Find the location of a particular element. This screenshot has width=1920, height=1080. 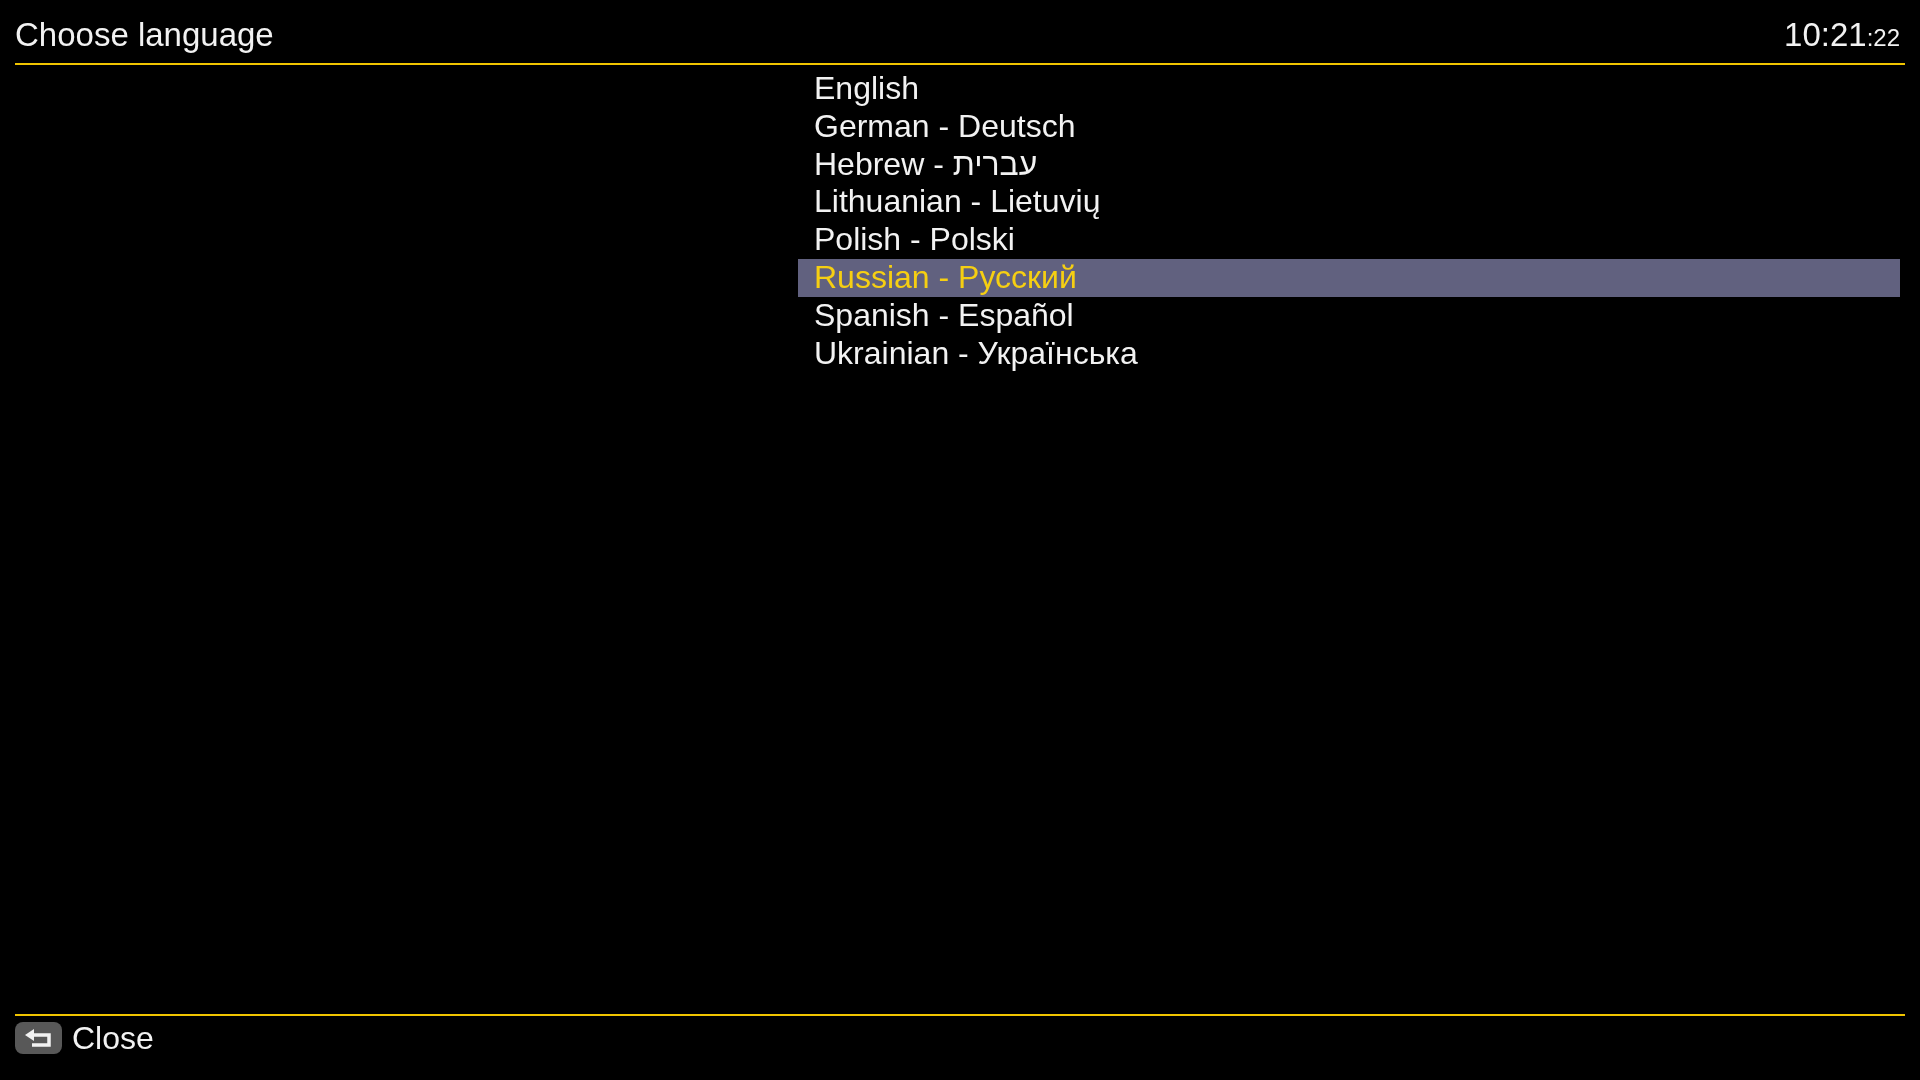

back-key-icon is located at coordinates (38, 1038).